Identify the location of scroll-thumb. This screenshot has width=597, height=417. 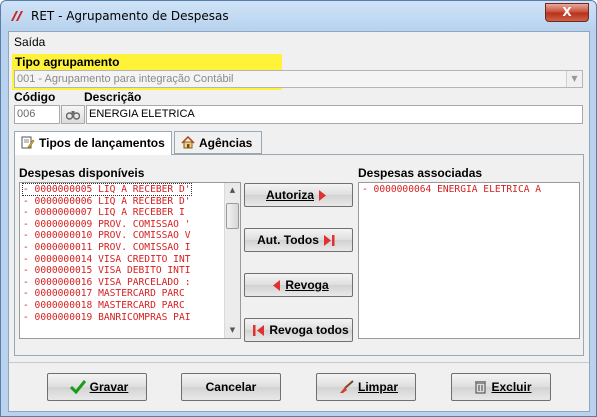
(232, 216).